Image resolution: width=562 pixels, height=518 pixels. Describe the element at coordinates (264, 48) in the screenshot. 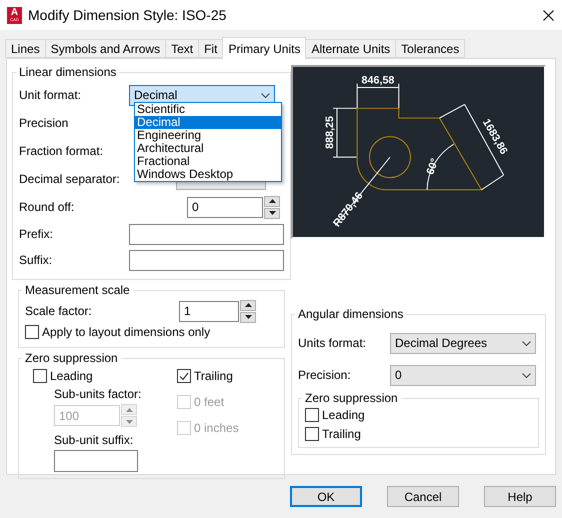

I see `tab: Primary Units` at that location.